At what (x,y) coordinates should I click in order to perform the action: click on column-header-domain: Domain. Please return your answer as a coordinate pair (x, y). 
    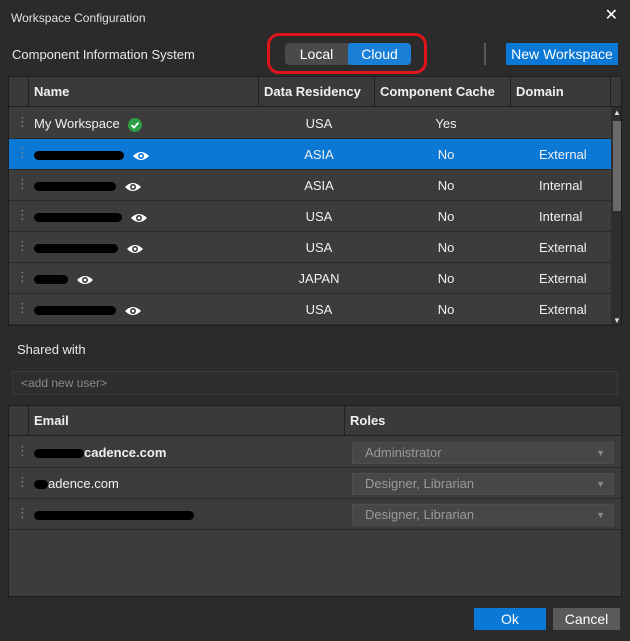
    Looking at the image, I should click on (561, 92).